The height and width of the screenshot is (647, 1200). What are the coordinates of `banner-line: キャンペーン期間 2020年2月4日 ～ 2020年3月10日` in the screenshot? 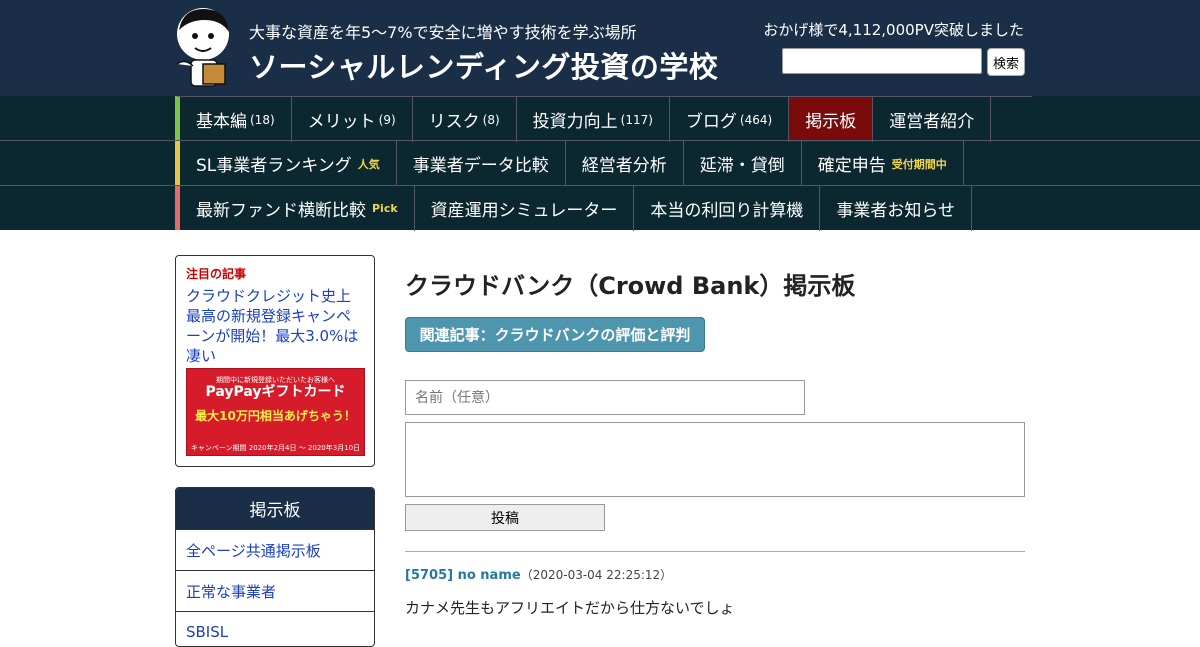 It's located at (275, 448).